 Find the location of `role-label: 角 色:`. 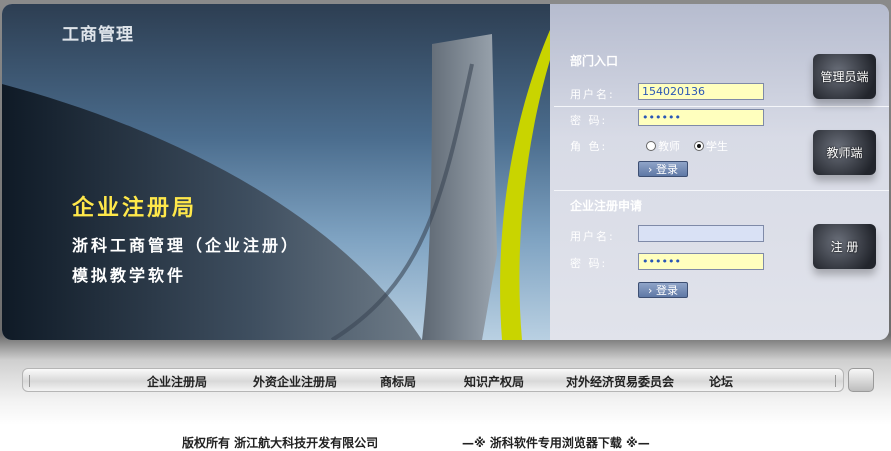

role-label: 角 色: is located at coordinates (589, 146).